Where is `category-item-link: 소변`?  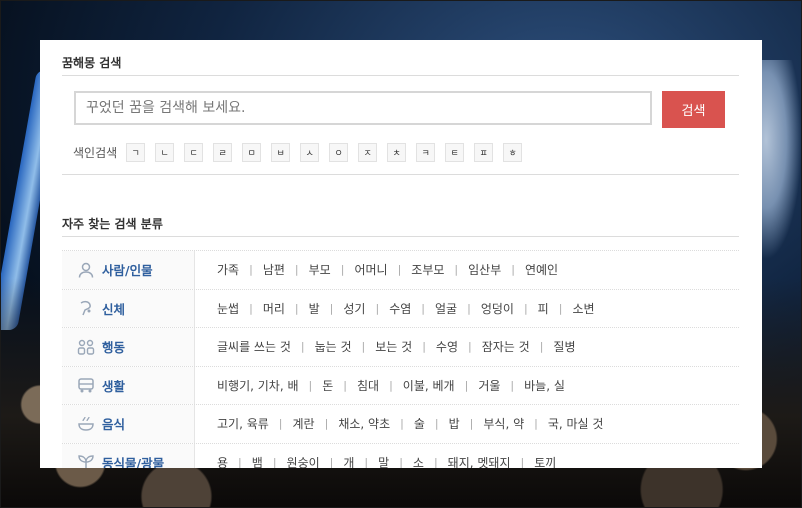 category-item-link: 소변 is located at coordinates (583, 308).